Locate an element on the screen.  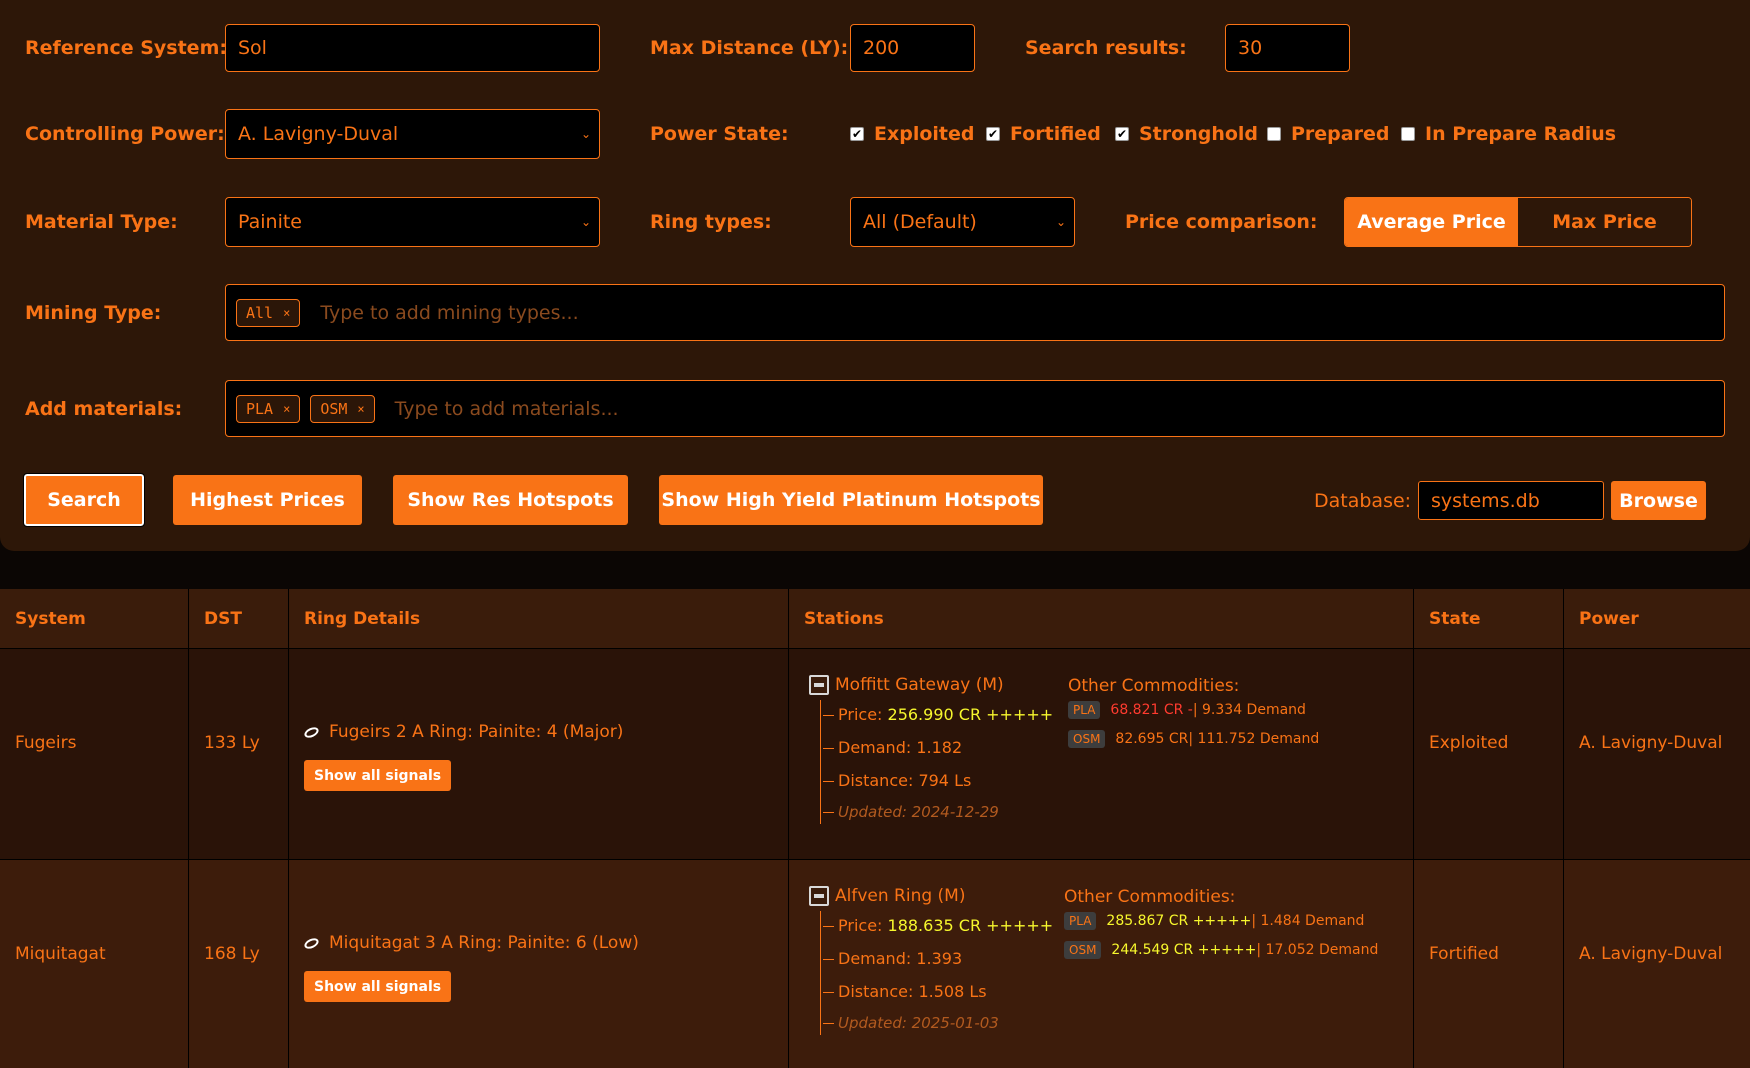
ring-detail-text: Fugeirs 2 A Ring: Painite: 4 (Major) is located at coordinates (476, 732).